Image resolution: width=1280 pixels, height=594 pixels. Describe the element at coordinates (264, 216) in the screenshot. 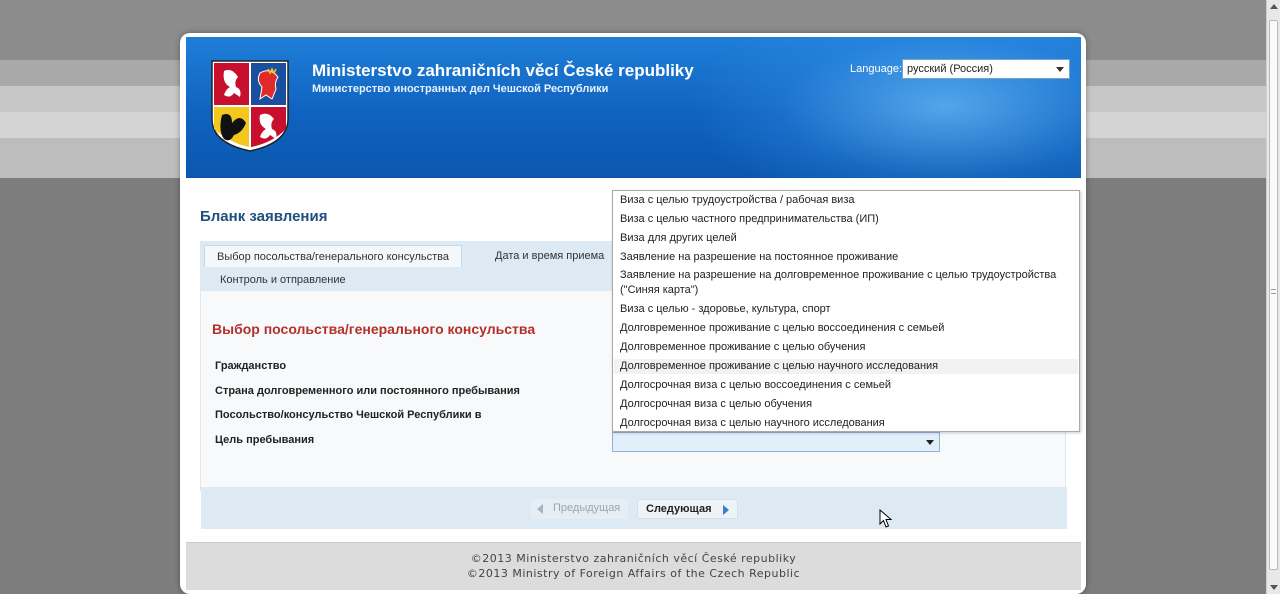

I see `form-title: Бланк заявления` at that location.